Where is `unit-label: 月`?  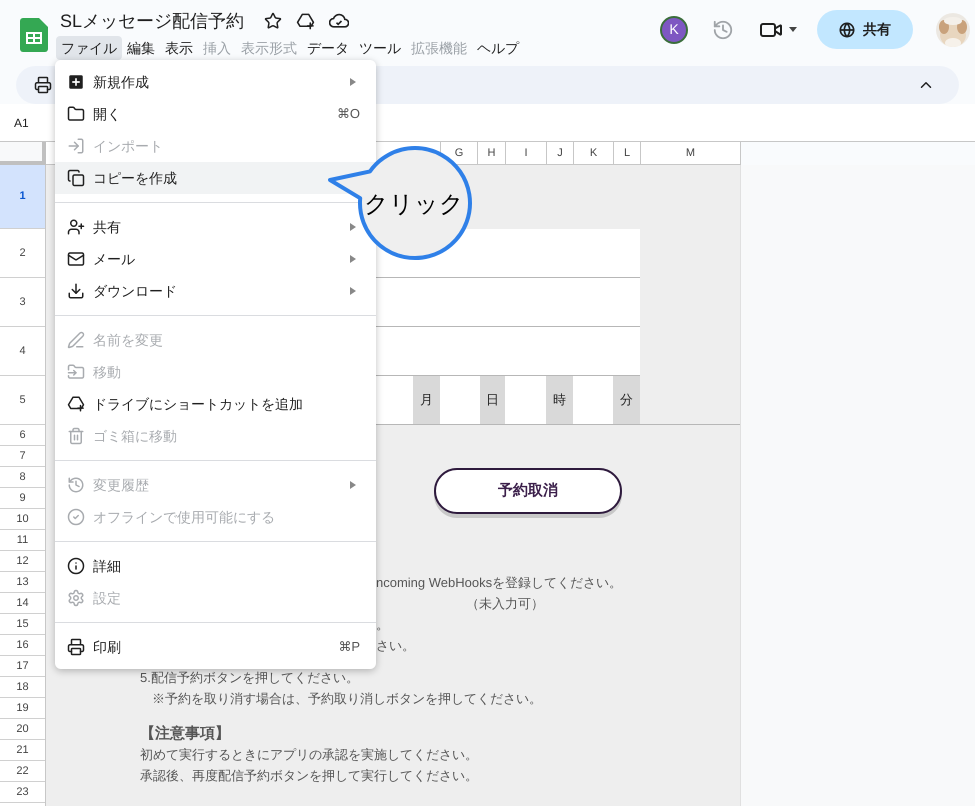 unit-label: 月 is located at coordinates (426, 400).